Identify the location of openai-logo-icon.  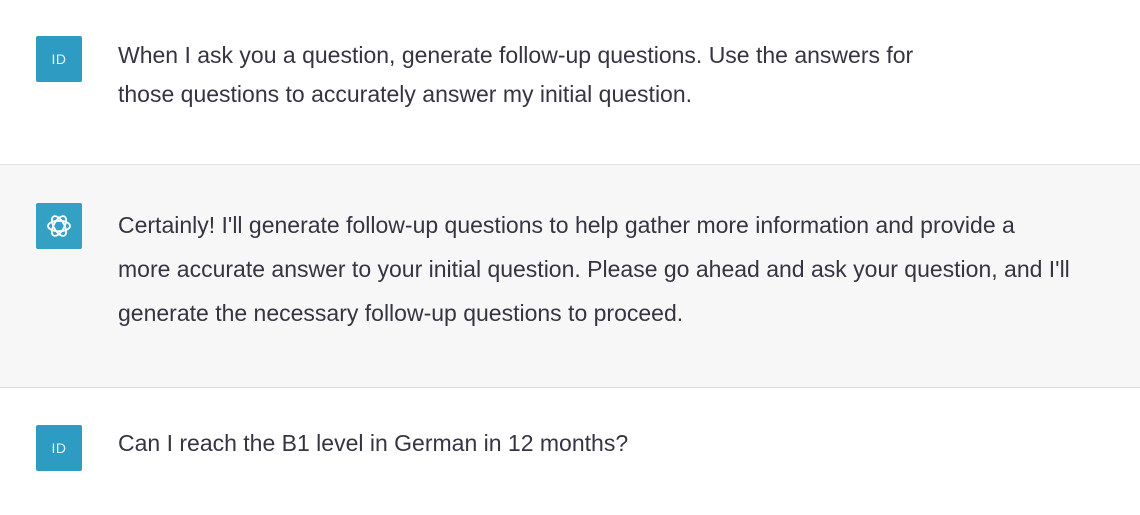
(59, 226).